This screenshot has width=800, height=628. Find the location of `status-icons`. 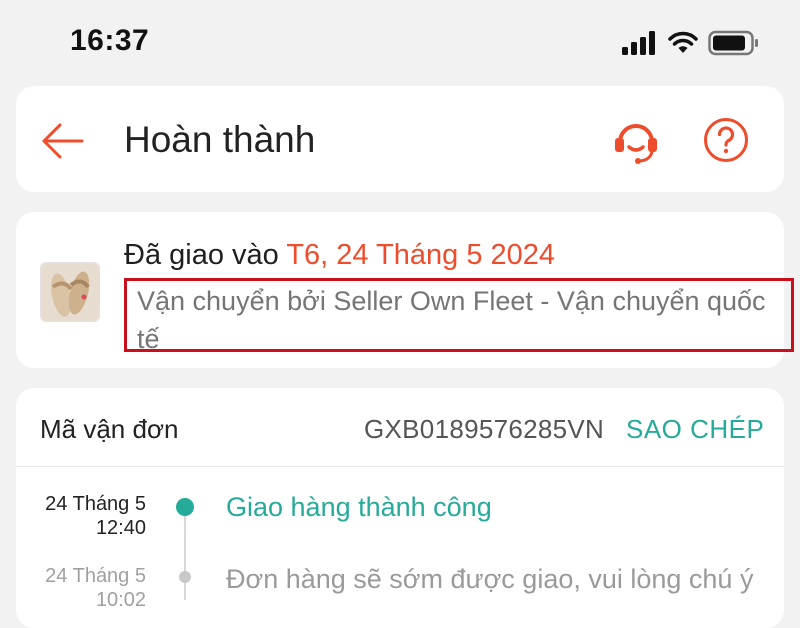

status-icons is located at coordinates (691, 43).